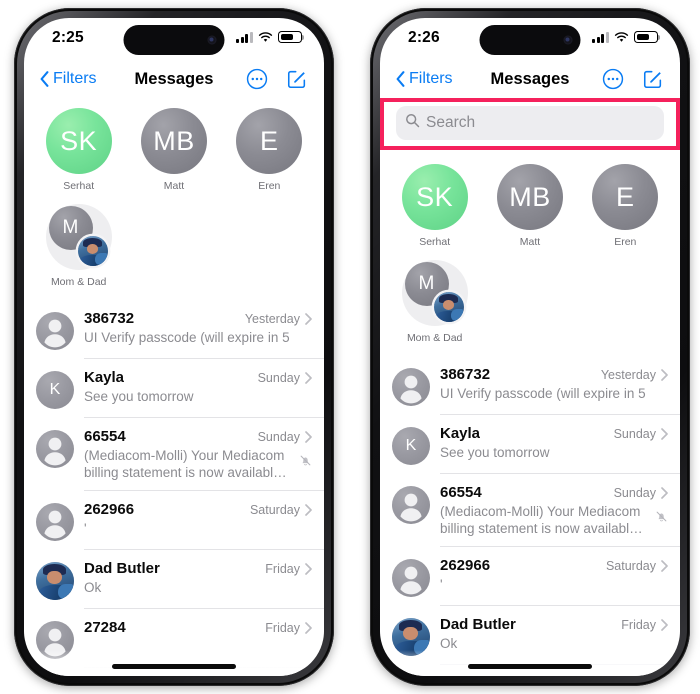 The image size is (700, 694). What do you see at coordinates (530, 123) in the screenshot?
I see `search-input: Search` at bounding box center [530, 123].